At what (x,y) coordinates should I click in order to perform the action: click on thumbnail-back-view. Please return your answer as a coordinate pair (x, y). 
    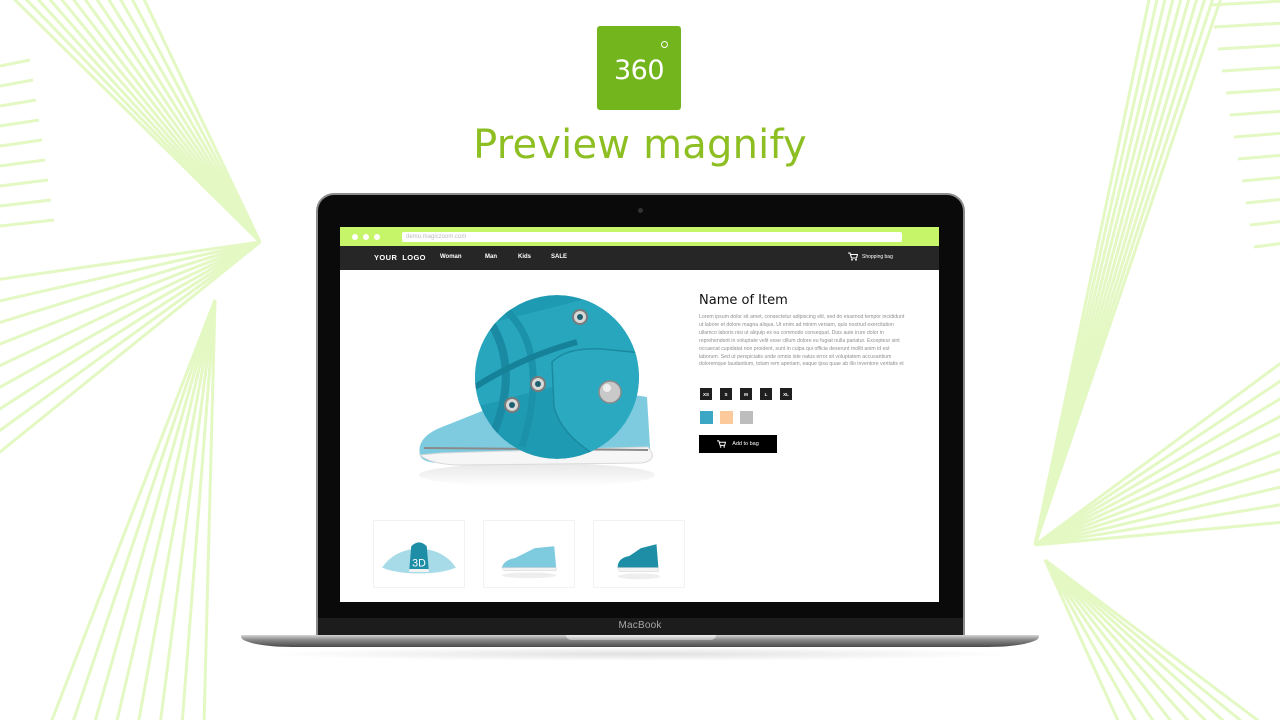
    Looking at the image, I should click on (639, 554).